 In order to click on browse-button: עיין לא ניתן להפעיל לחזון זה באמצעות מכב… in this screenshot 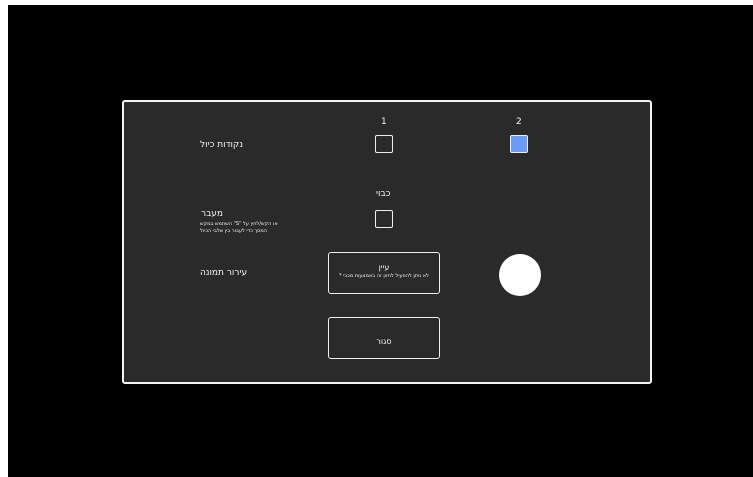, I will do `click(384, 273)`.